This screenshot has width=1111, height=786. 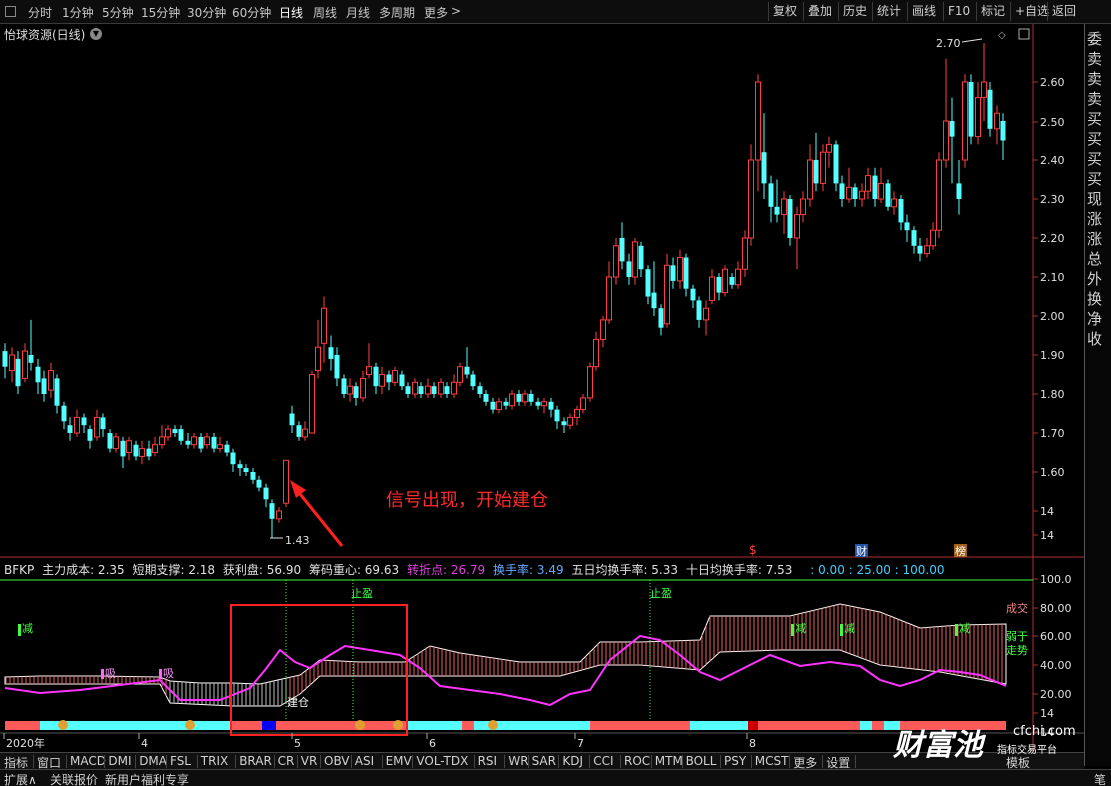 I want to click on period-60min: 60分钟, so click(x=251, y=12).